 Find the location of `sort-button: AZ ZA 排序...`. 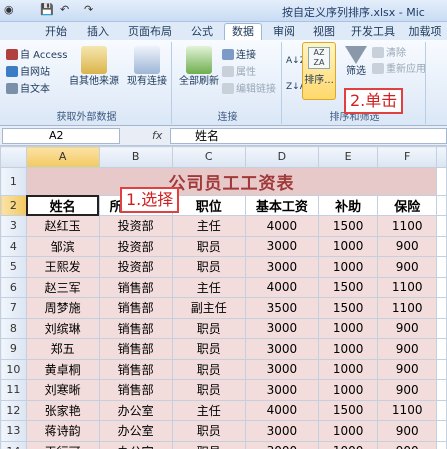

sort-button: AZ ZA 排序... is located at coordinates (319, 71).